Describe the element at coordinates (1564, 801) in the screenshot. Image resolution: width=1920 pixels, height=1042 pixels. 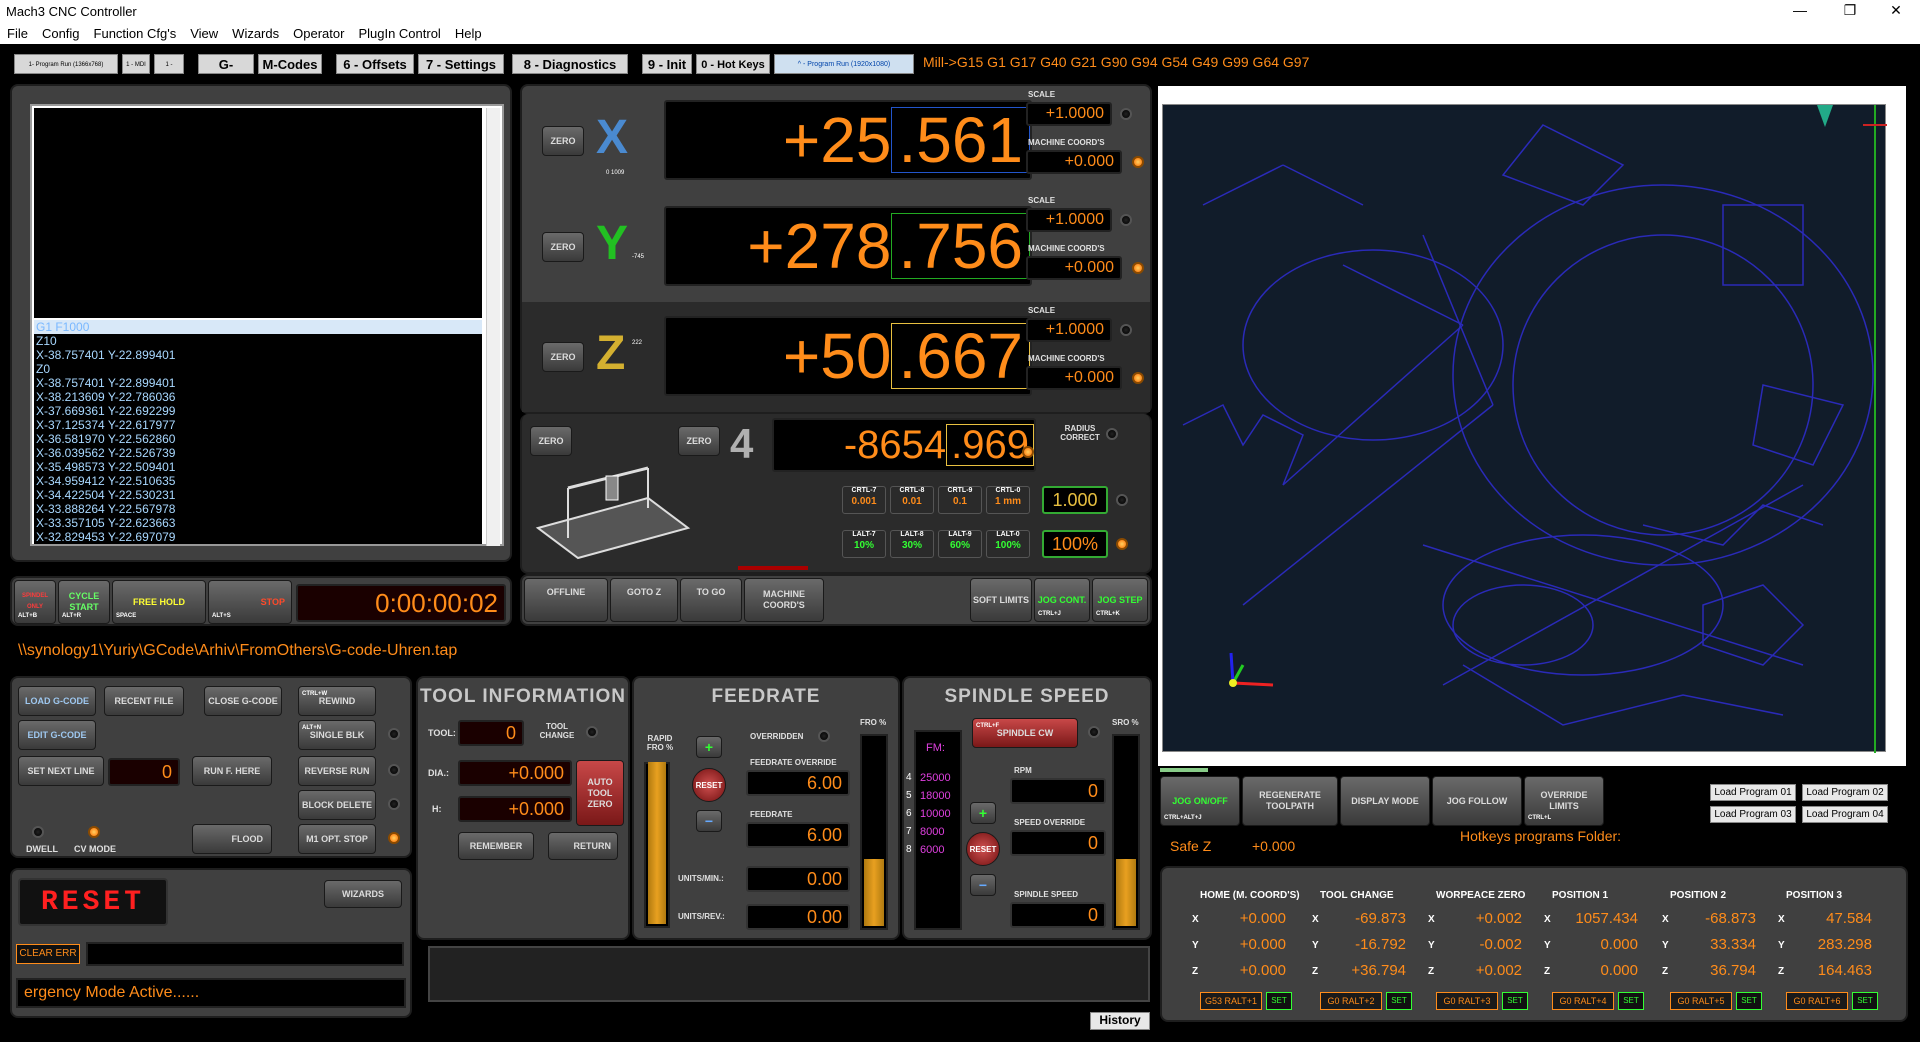
I see `override-limits-button: OVERRIDE LIMITS CTRL+L` at that location.